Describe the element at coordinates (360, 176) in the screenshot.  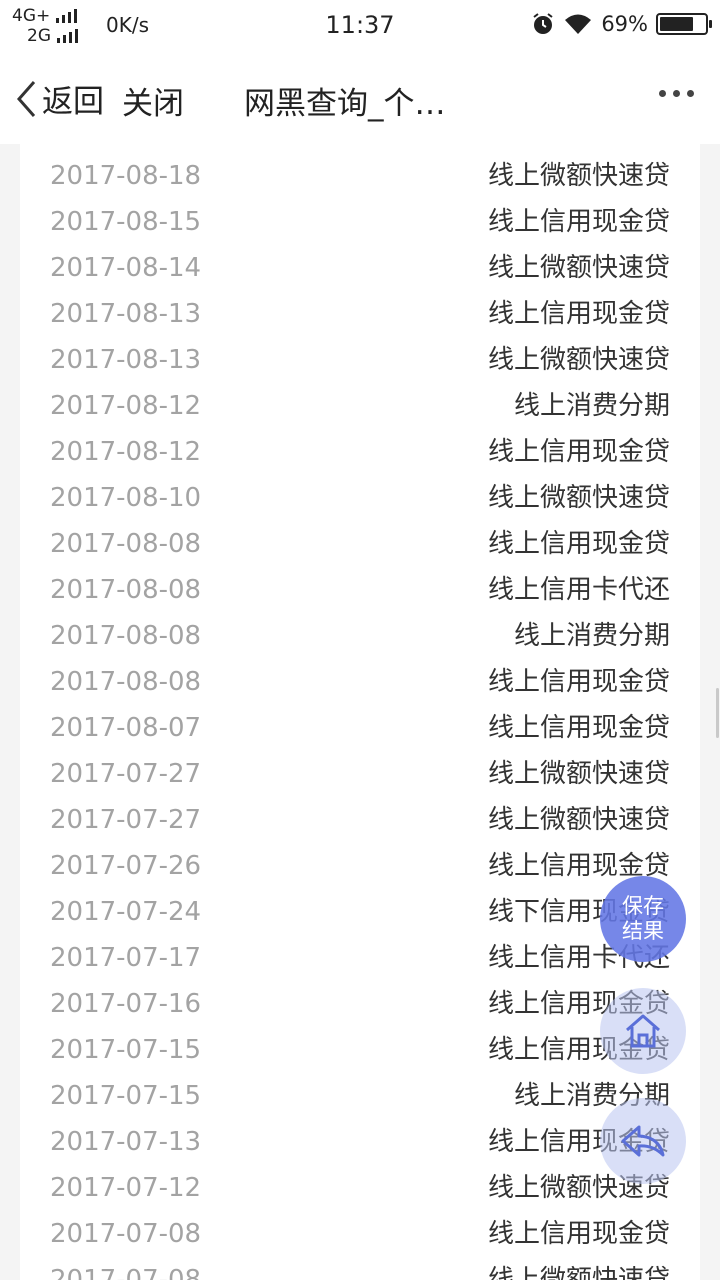
I see `list-item: 2017-08-18 线上微额快速贷` at that location.